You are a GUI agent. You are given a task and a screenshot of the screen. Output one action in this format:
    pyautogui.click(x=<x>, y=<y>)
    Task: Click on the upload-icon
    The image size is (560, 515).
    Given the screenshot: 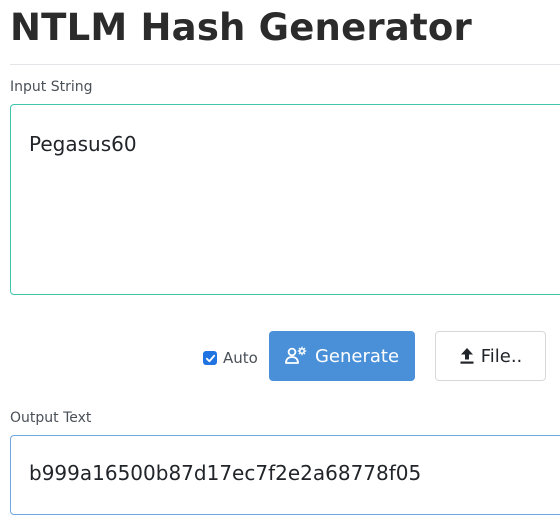 What is the action you would take?
    pyautogui.click(x=467, y=356)
    